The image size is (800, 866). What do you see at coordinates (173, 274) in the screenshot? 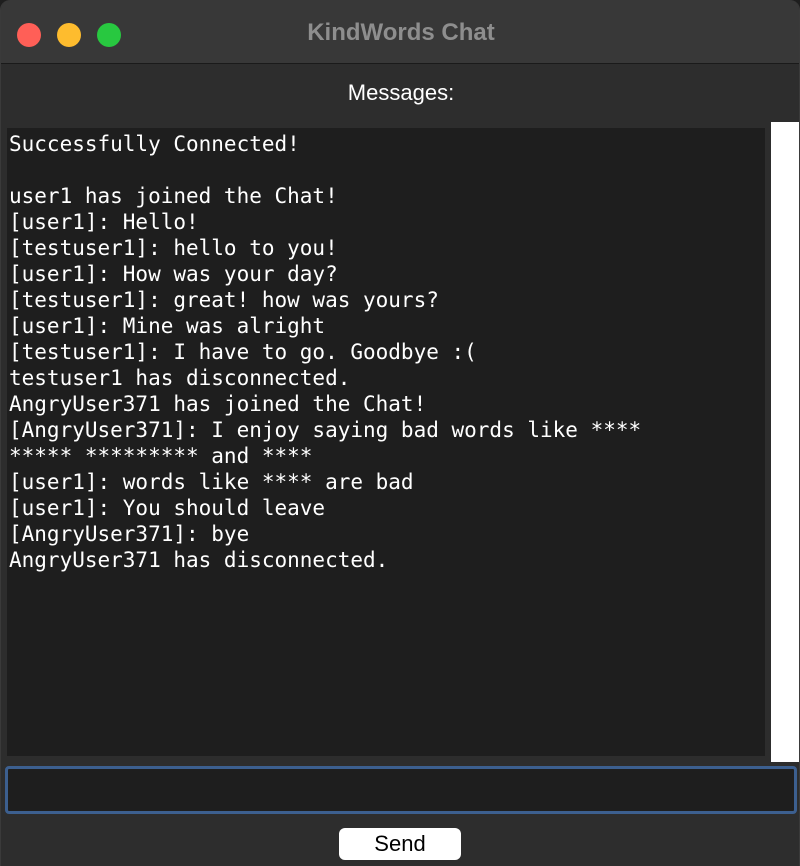
I see `chat-message: [user1]: How was your day?` at bounding box center [173, 274].